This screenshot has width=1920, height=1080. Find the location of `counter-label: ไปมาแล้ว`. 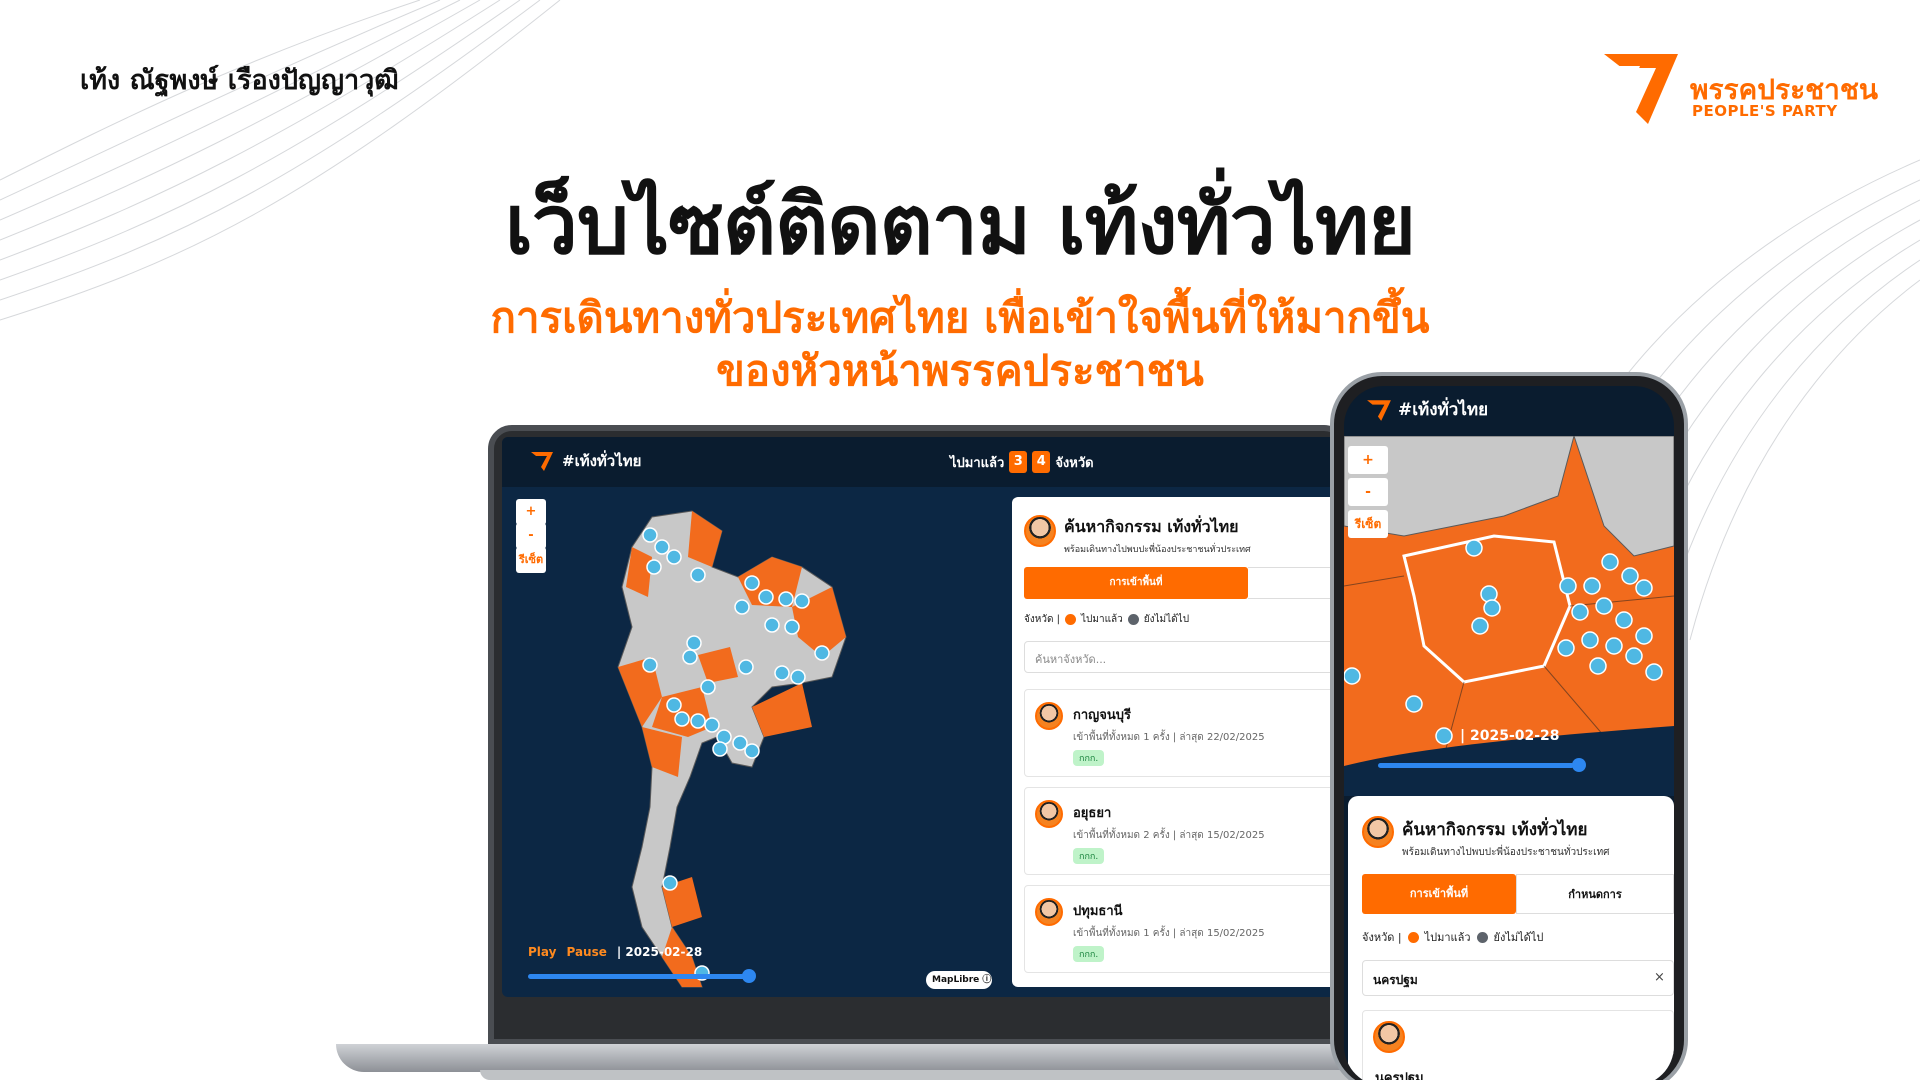

counter-label: ไปมาแล้ว is located at coordinates (977, 463).